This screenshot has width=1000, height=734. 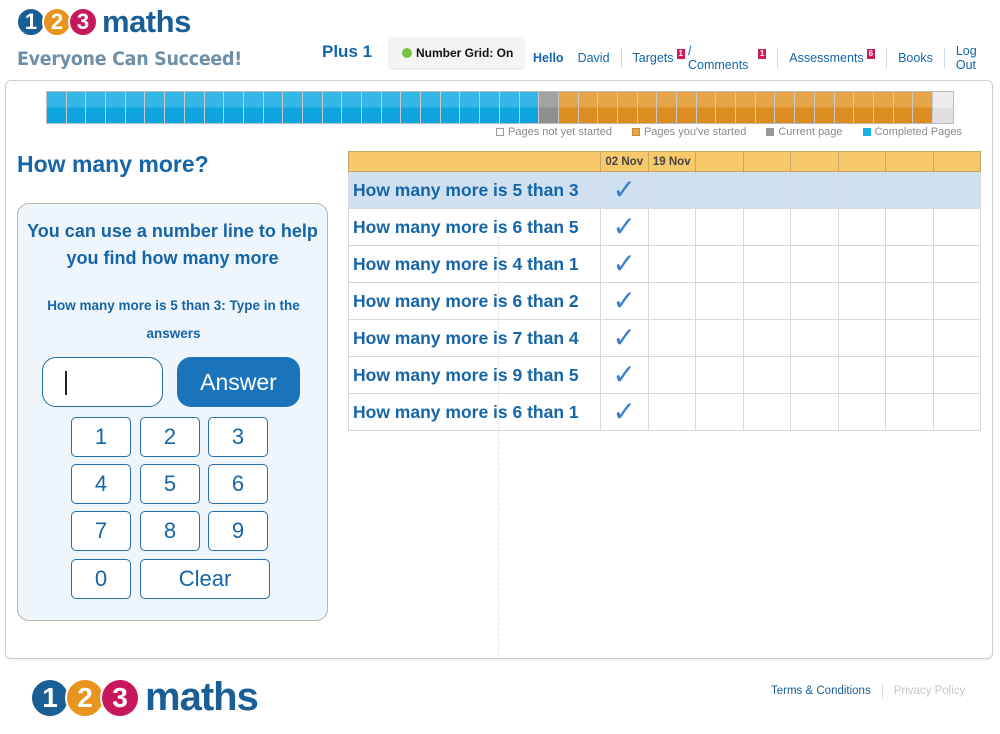 What do you see at coordinates (474, 338) in the screenshot?
I see `question-cell: How many more is 7 than 4` at bounding box center [474, 338].